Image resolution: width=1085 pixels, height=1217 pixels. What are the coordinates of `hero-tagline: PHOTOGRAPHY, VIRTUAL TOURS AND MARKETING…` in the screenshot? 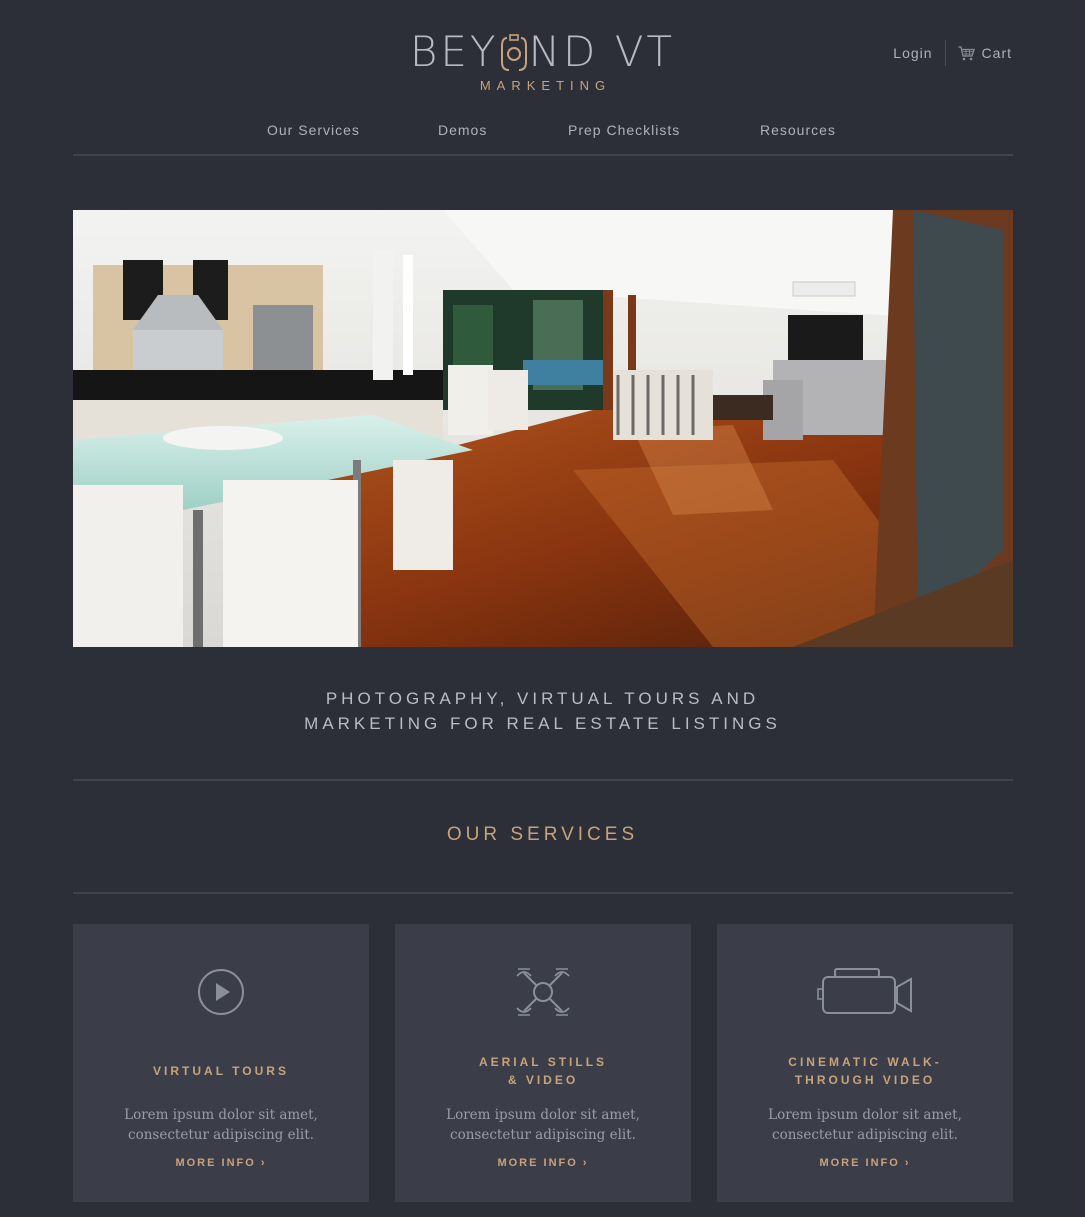 It's located at (542, 711).